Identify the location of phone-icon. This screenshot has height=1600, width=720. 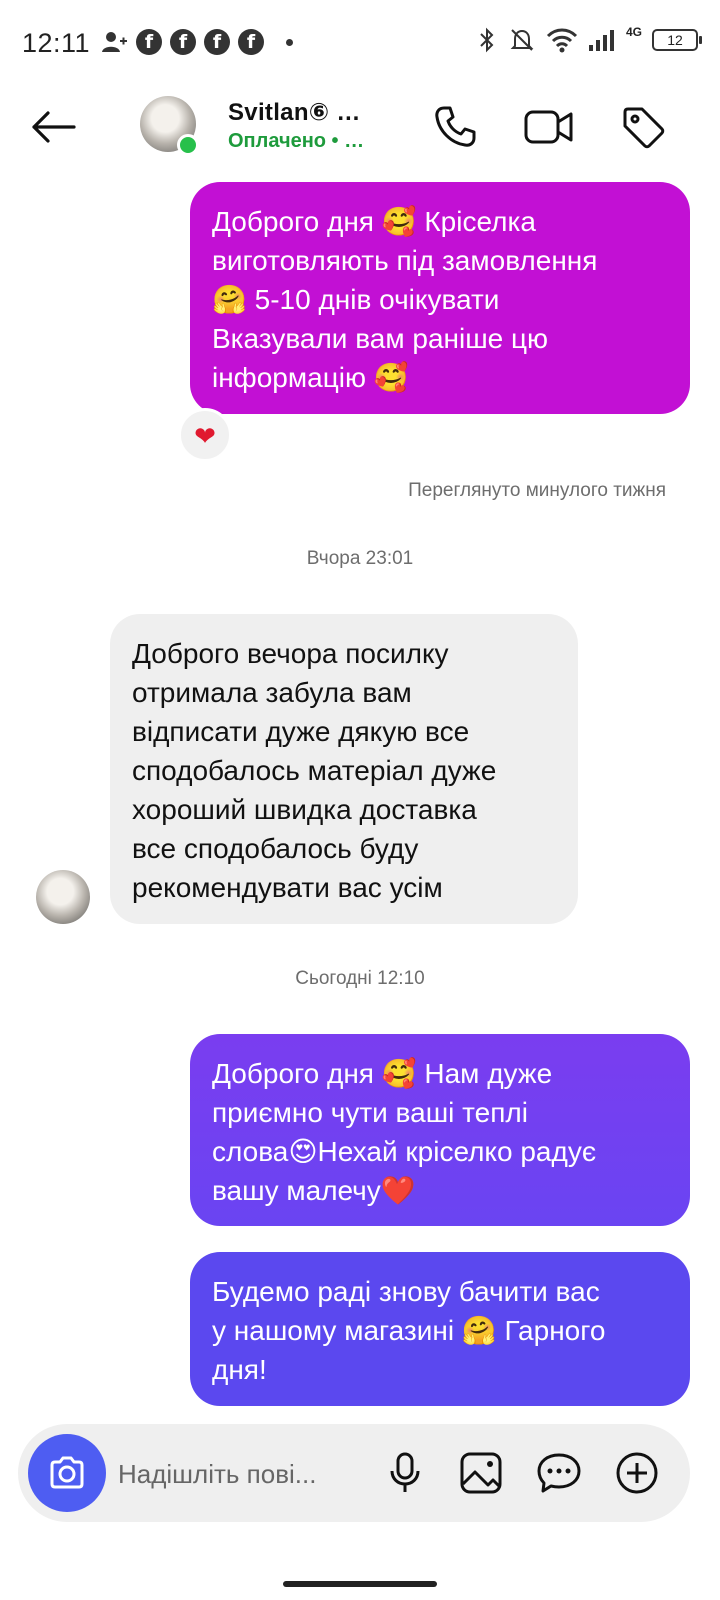
(455, 126).